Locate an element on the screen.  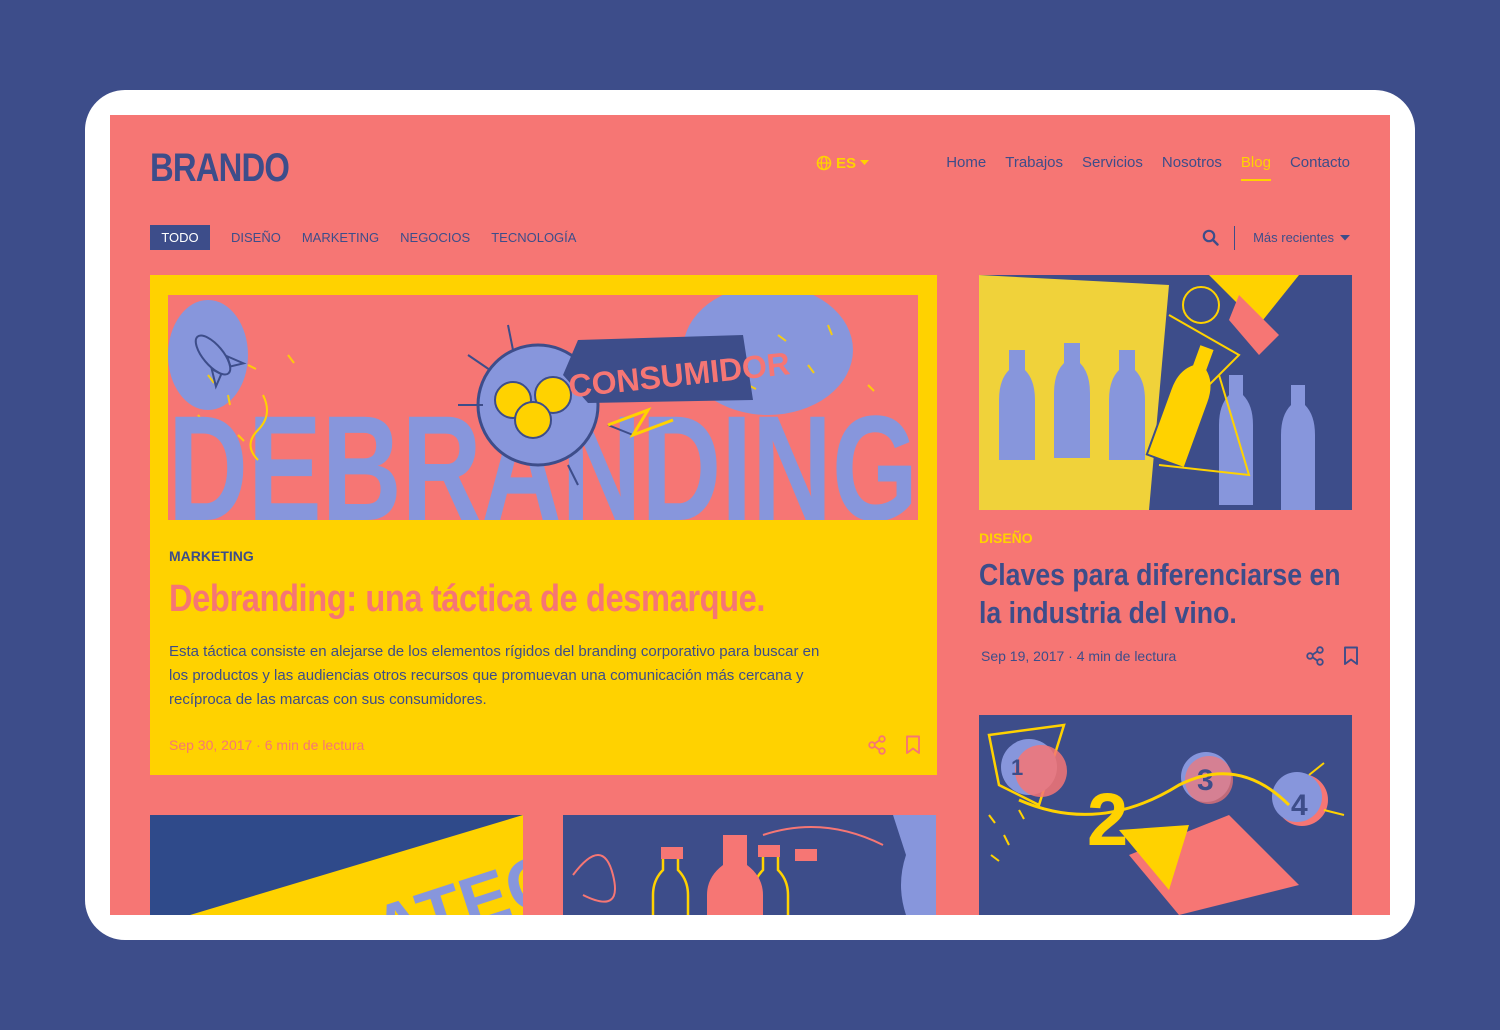
featured-article-image: DEBRANDING CONSUMIDOR is located at coordinates (543, 407).